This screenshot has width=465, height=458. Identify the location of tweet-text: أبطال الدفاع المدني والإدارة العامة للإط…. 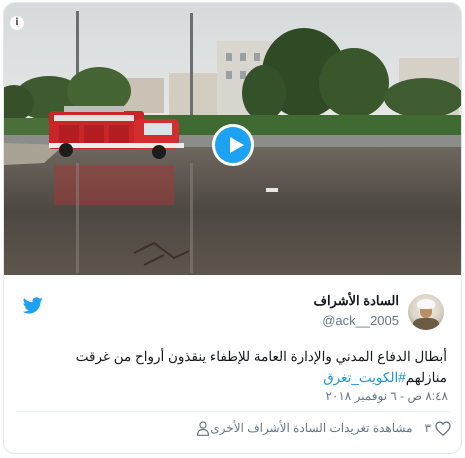
(247, 367).